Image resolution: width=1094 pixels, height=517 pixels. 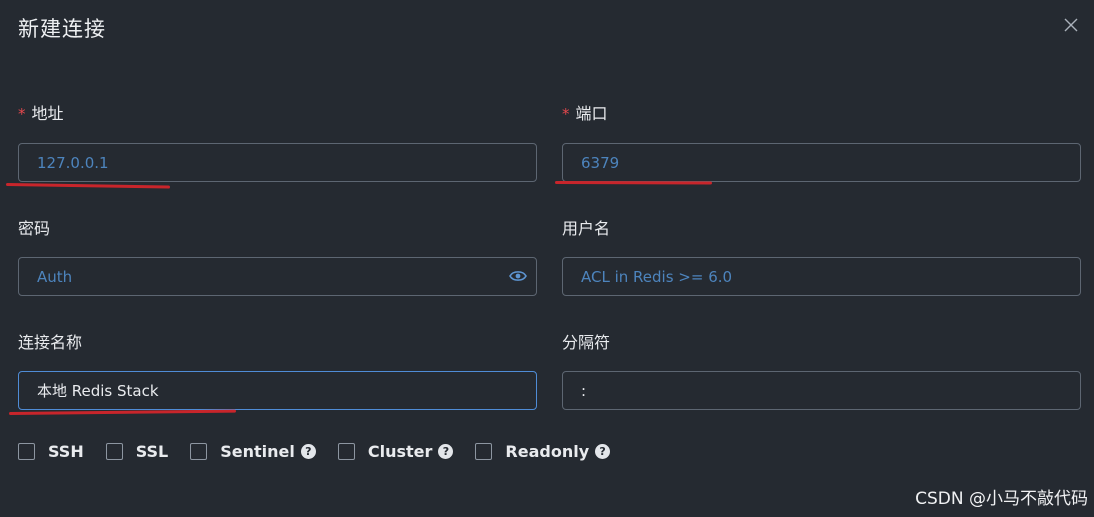 What do you see at coordinates (400, 451) in the screenshot?
I see `option-label: Cluster` at bounding box center [400, 451].